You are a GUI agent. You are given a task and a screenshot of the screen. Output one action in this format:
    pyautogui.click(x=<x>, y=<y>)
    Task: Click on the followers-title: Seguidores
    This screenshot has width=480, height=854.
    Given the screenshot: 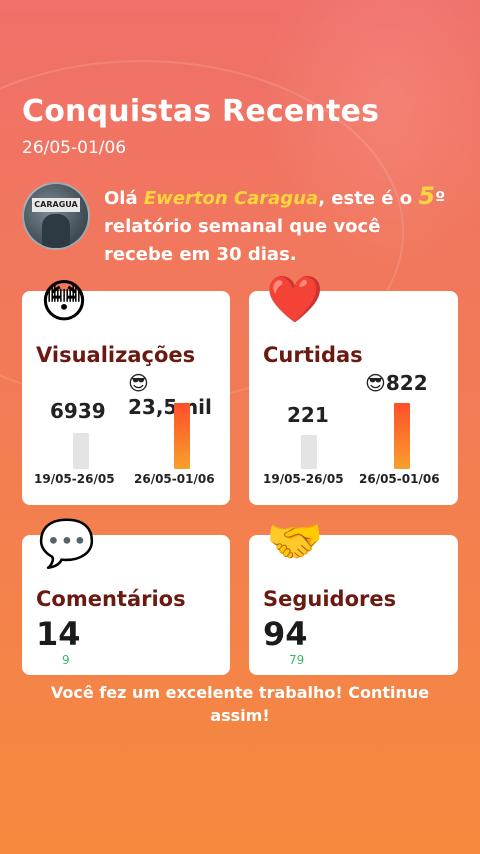 What is the action you would take?
    pyautogui.click(x=330, y=599)
    